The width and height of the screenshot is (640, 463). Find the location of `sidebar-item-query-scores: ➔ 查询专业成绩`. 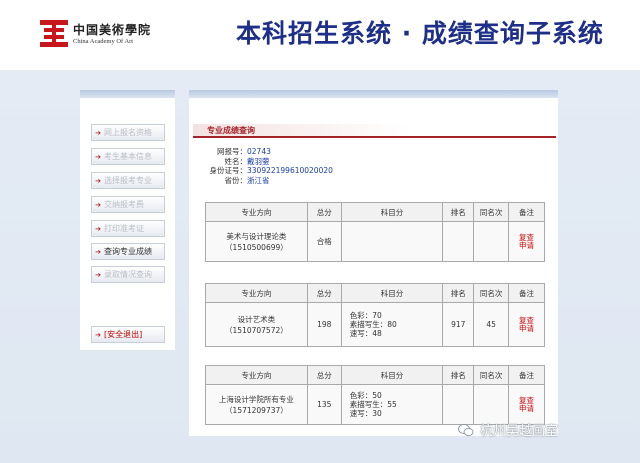

sidebar-item-query-scores: ➔ 查询专业成绩 is located at coordinates (128, 251).